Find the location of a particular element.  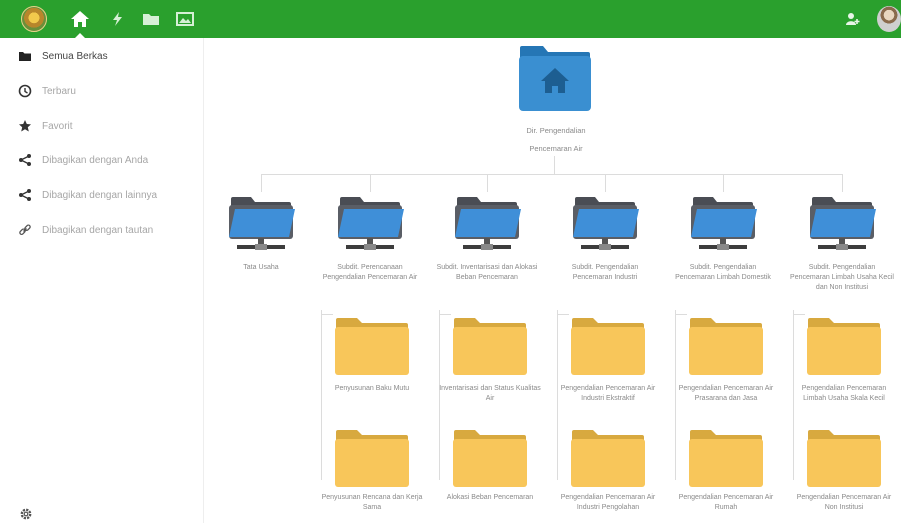

folder-label-line: Dir. Pengendalian is located at coordinates (556, 130).